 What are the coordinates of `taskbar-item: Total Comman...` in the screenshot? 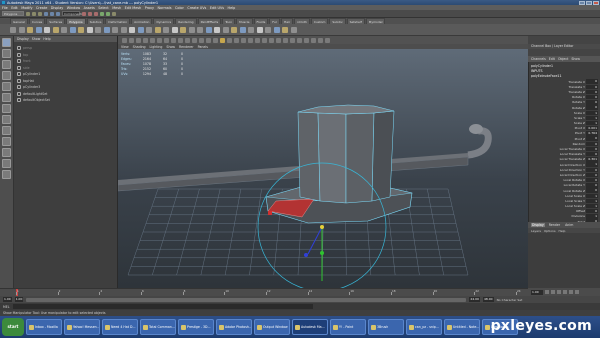 It's located at (158, 327).